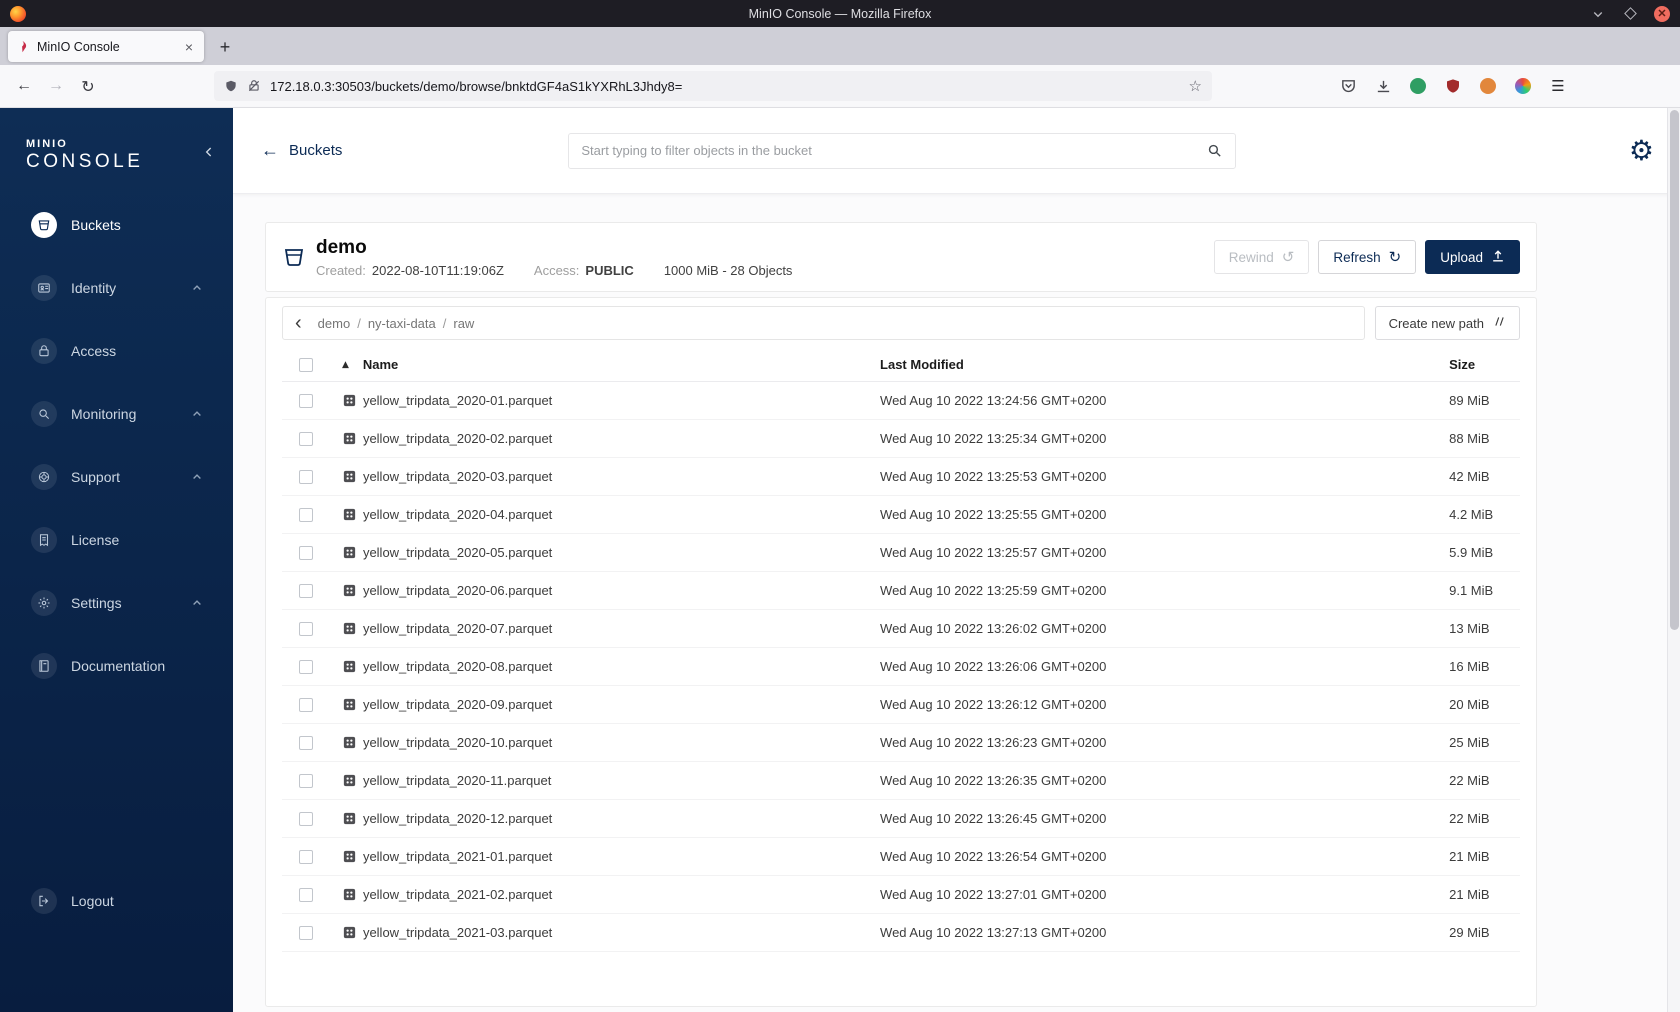 The width and height of the screenshot is (1680, 1012). What do you see at coordinates (1367, 257) in the screenshot?
I see `refresh-button: Refresh ↻` at bounding box center [1367, 257].